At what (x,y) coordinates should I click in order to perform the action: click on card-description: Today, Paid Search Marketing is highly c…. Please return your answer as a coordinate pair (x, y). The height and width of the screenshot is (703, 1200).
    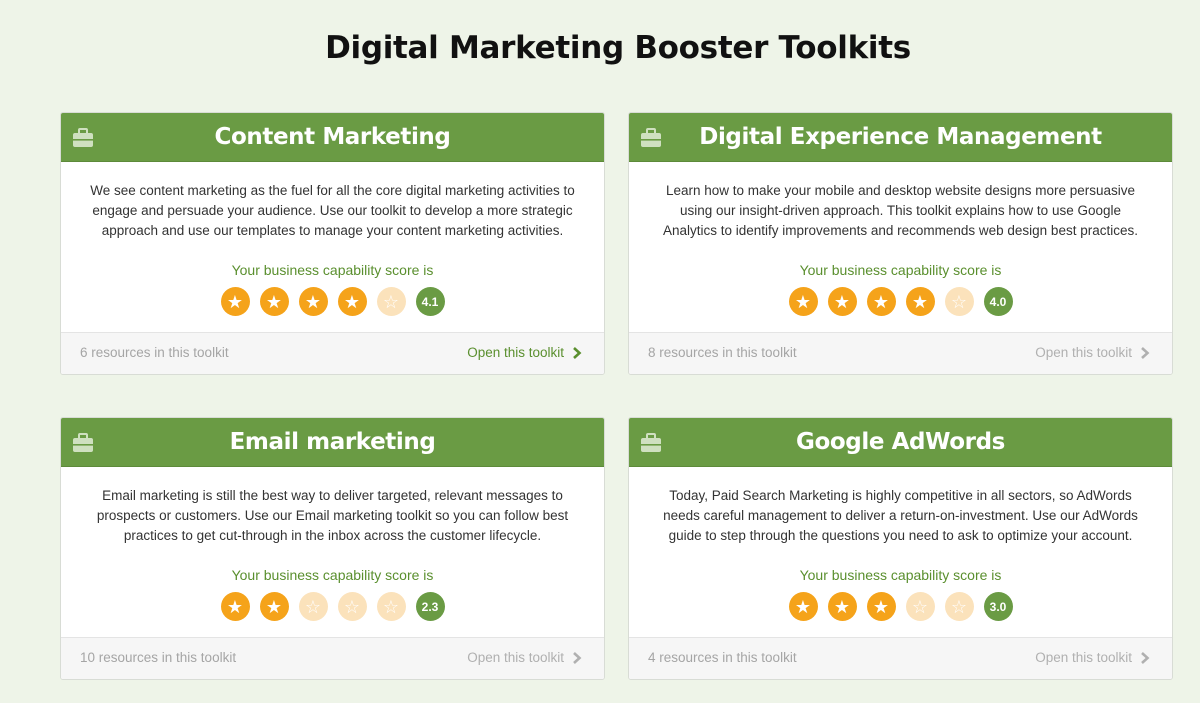
    Looking at the image, I should click on (900, 515).